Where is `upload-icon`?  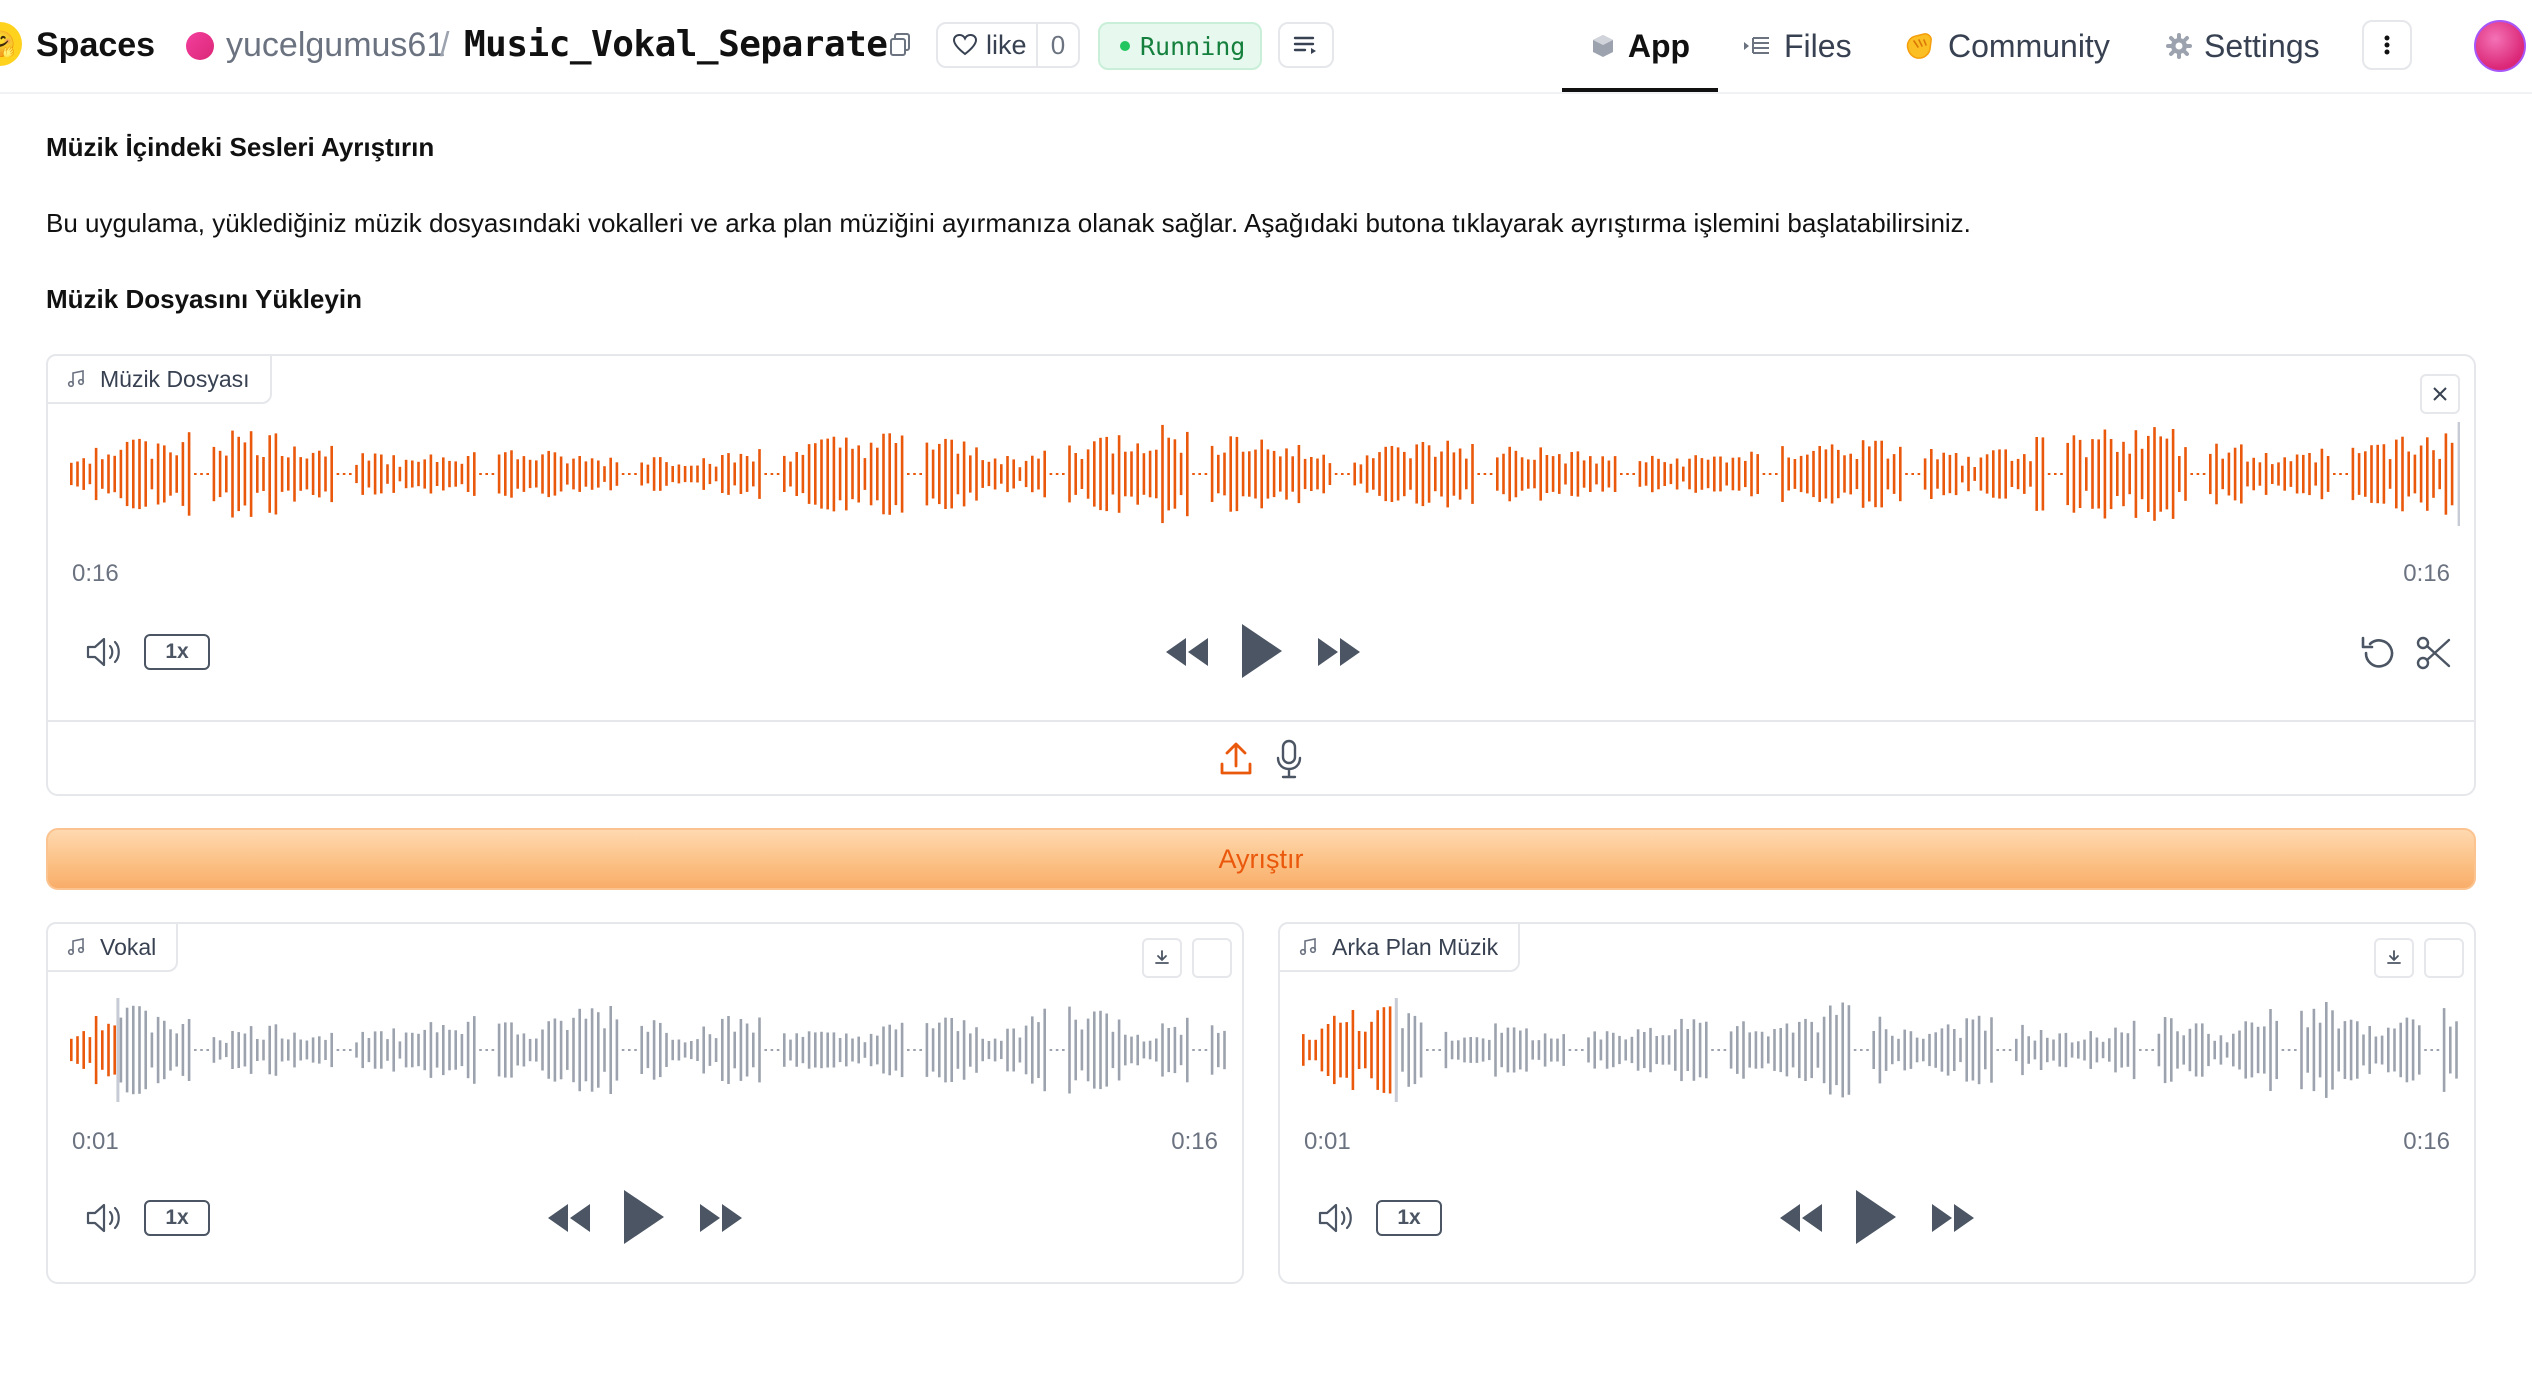 upload-icon is located at coordinates (1236, 759).